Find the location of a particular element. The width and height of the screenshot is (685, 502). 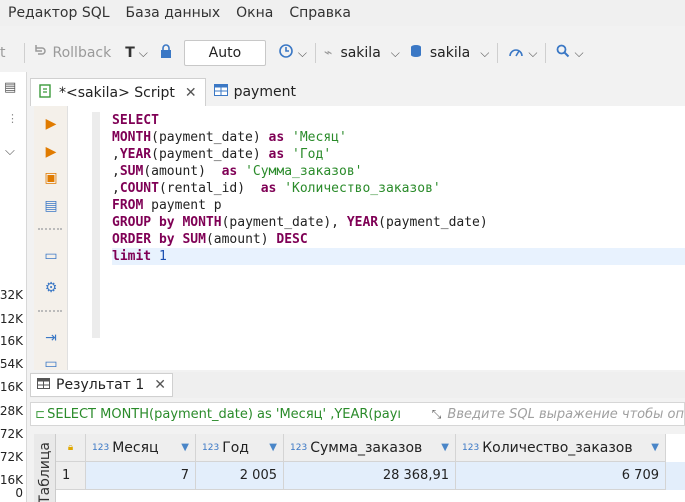

terminal-icon: ▭ is located at coordinates (51, 256).